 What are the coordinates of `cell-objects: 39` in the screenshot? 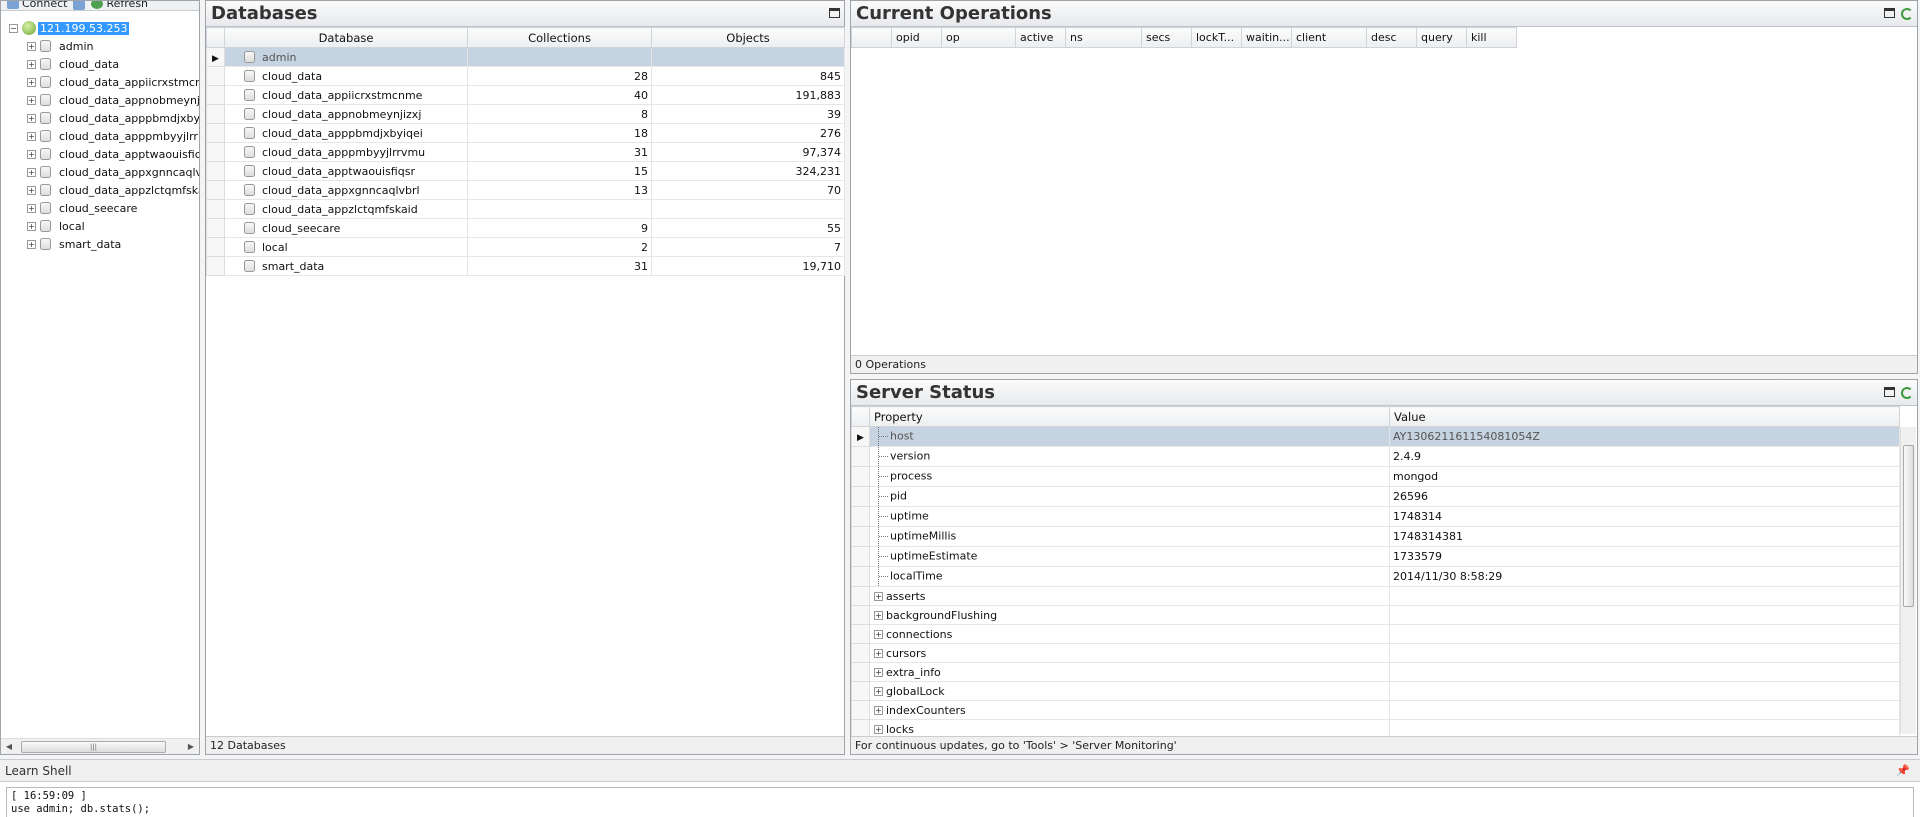 It's located at (748, 114).